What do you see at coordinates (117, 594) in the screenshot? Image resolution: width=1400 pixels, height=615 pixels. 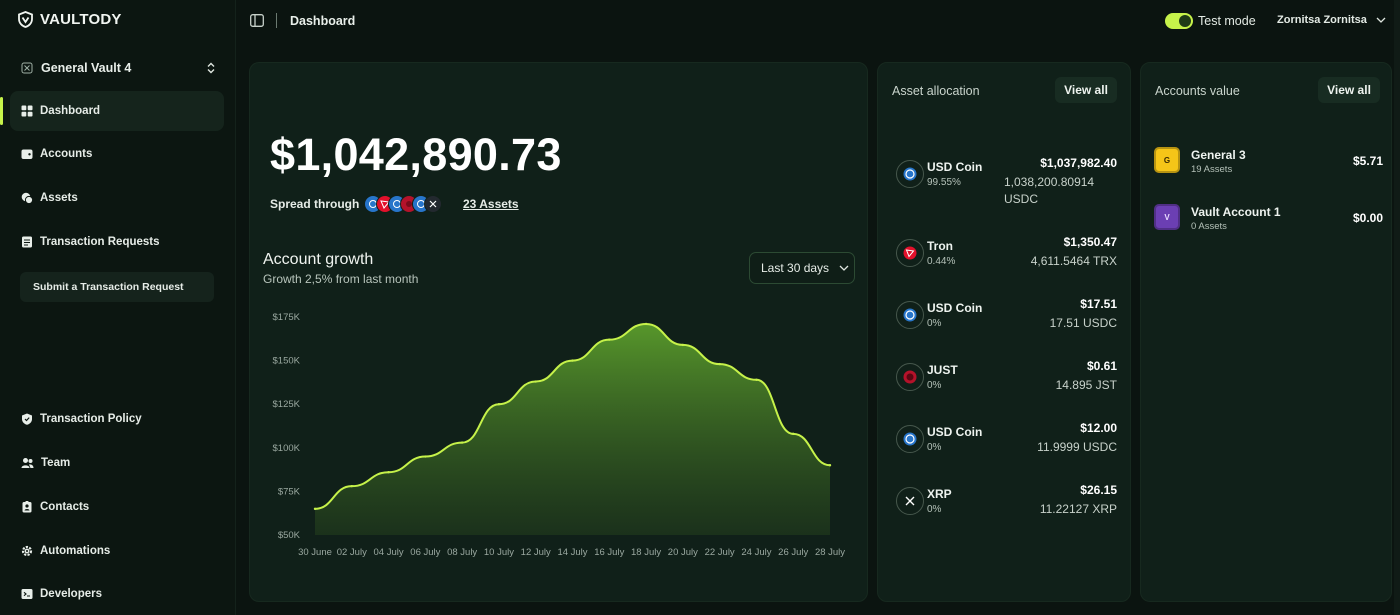 I see `sidebar-item-developers: Developers` at bounding box center [117, 594].